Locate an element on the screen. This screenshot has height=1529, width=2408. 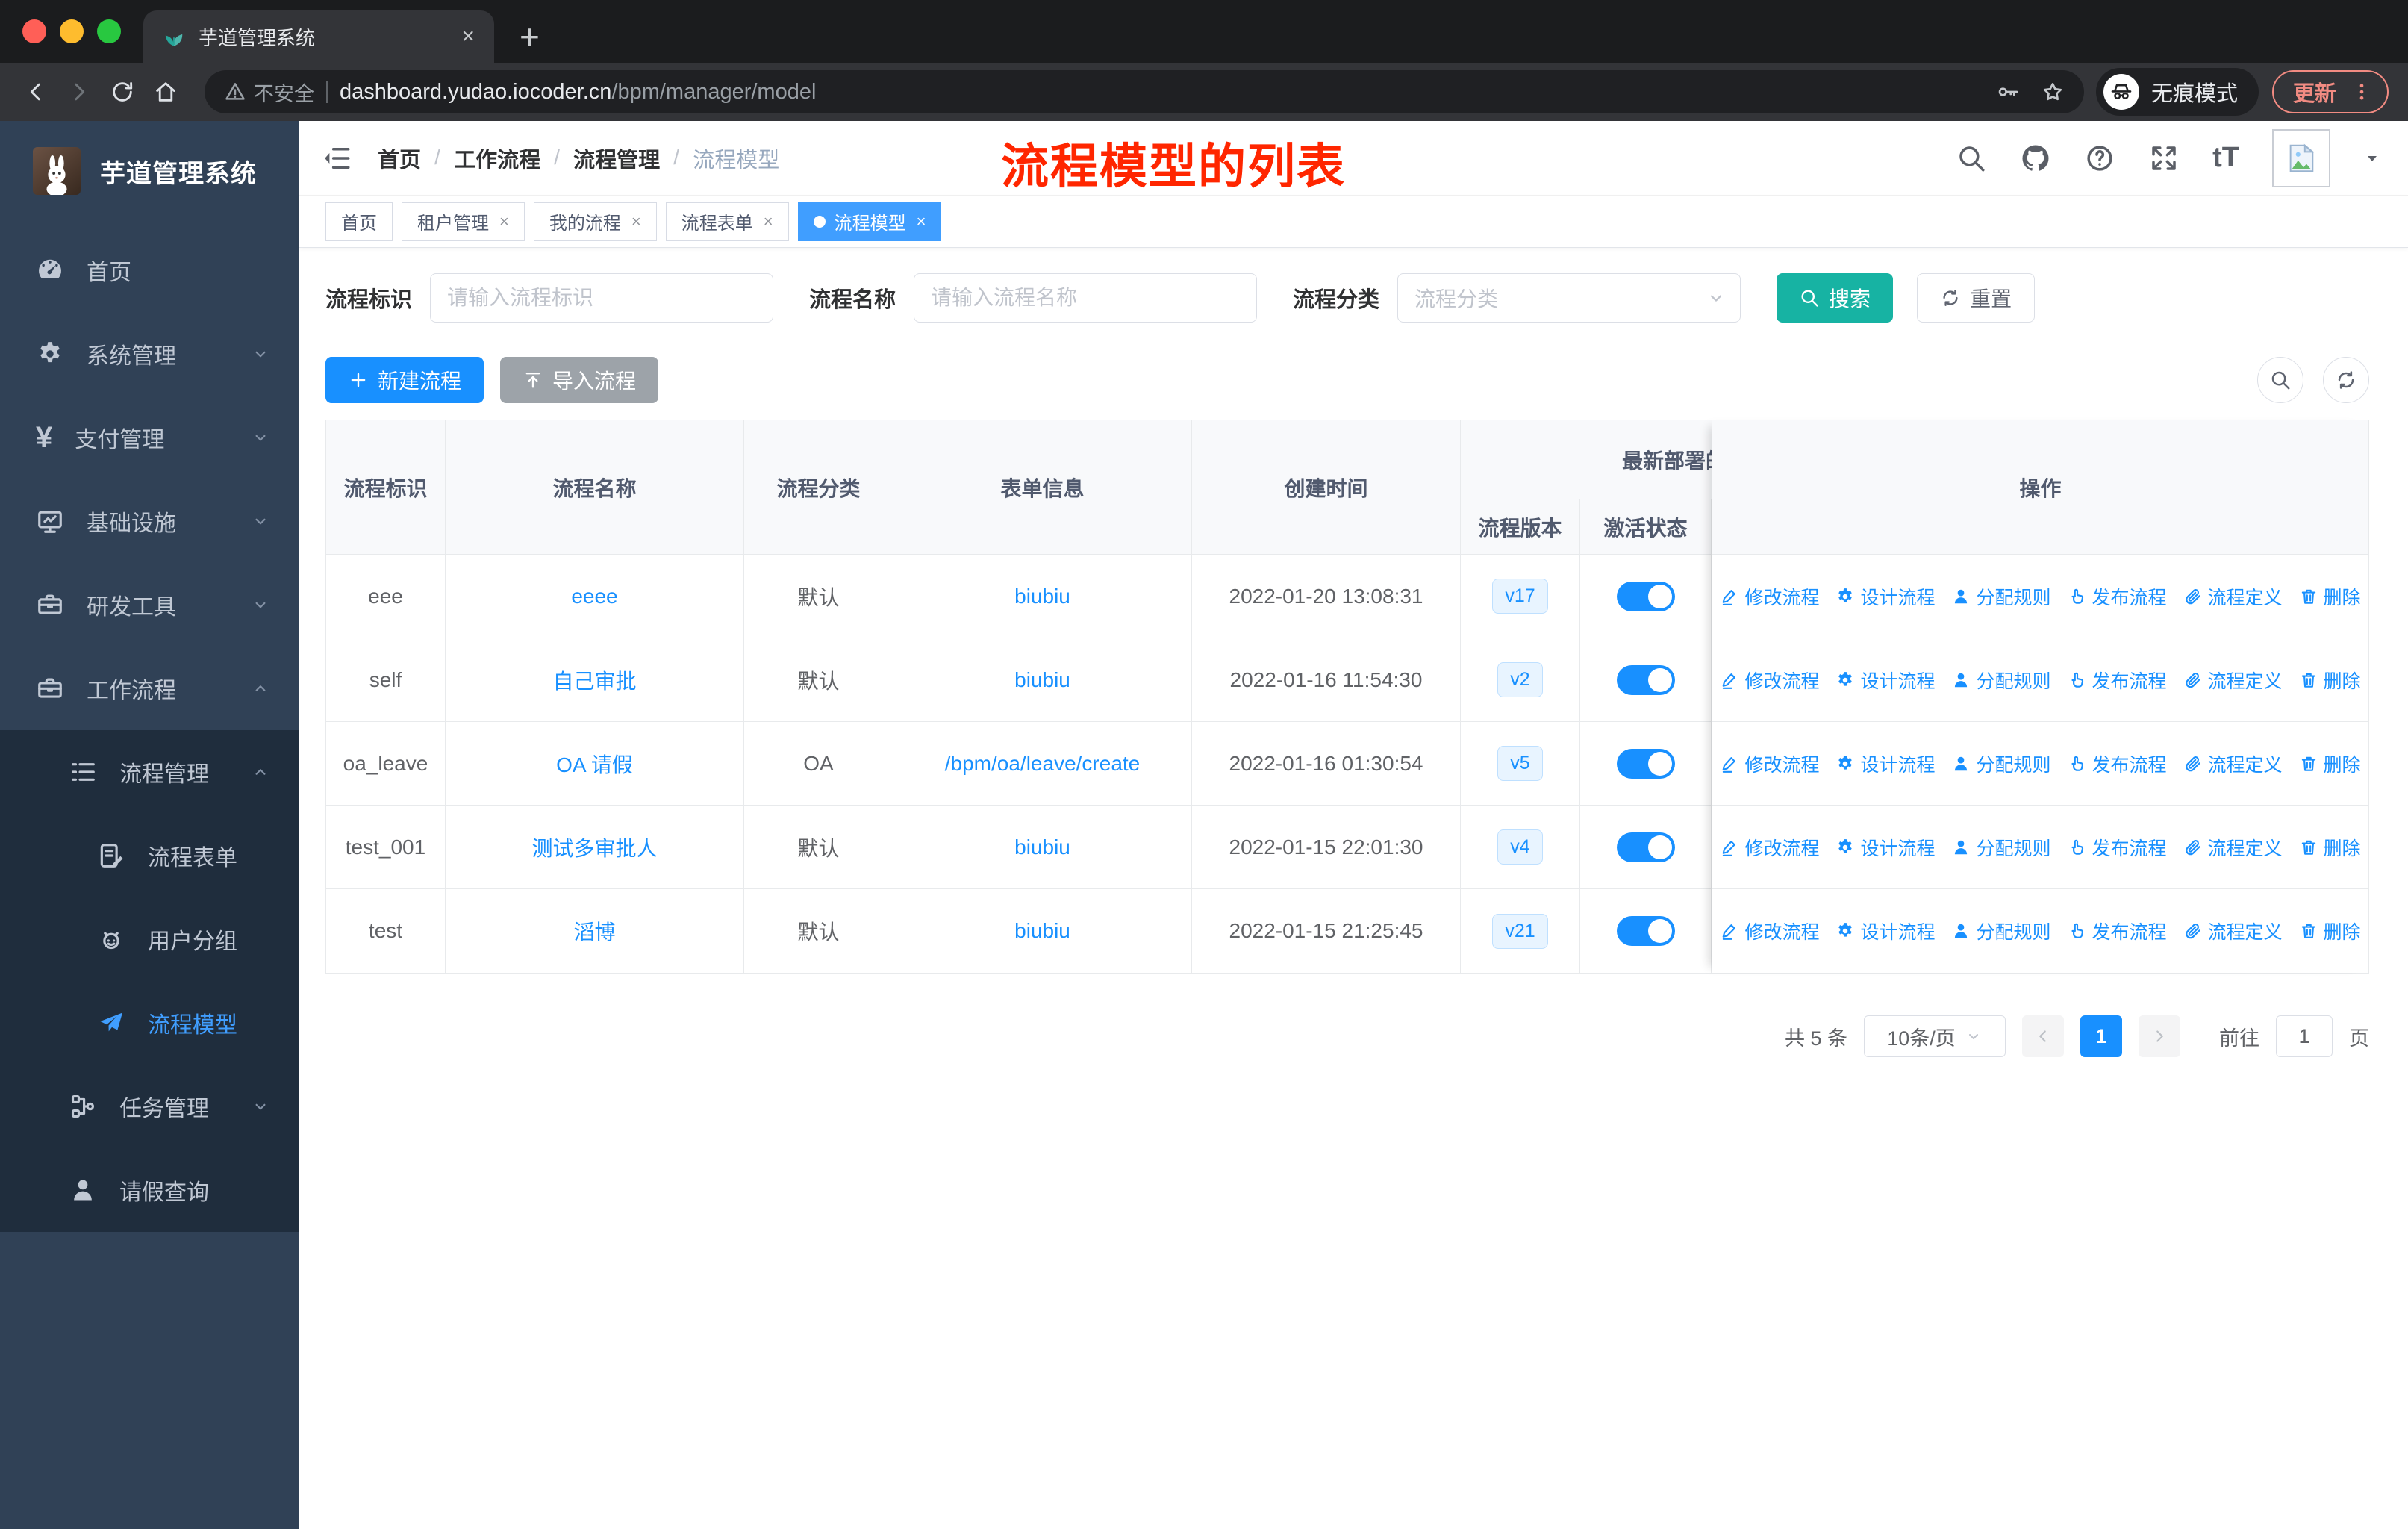
form-link: /bpm/oa/leave/create is located at coordinates (1043, 764).